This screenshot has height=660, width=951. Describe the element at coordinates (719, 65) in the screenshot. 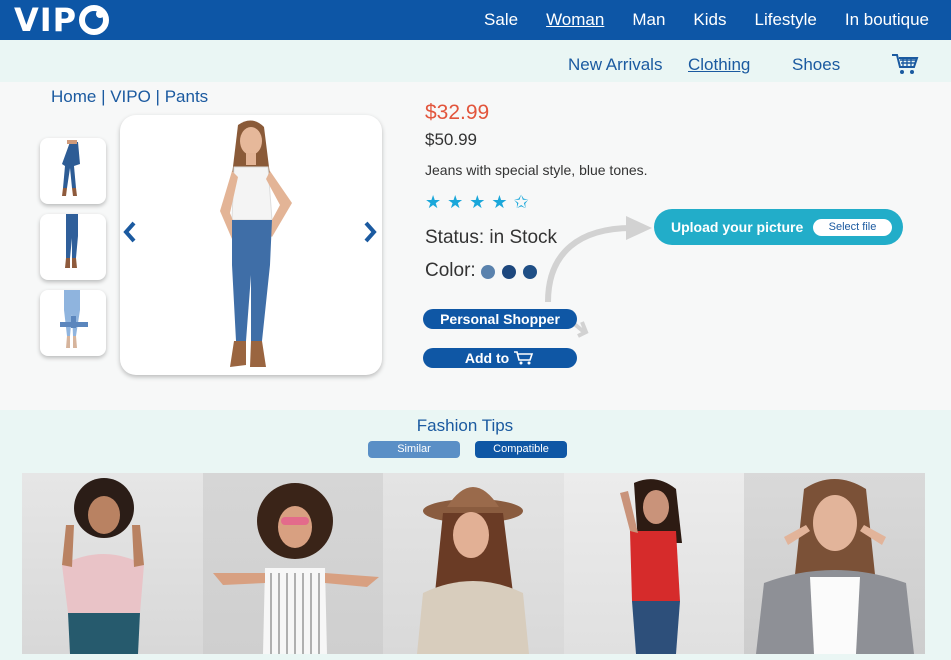

I see `subnav-clothing: Clothing` at that location.